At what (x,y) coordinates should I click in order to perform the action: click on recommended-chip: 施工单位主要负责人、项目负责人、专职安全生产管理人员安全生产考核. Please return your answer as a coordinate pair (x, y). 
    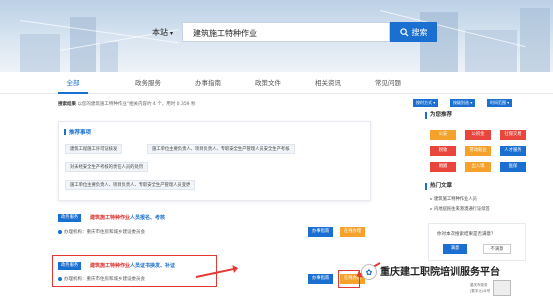
    Looking at the image, I should click on (221, 149).